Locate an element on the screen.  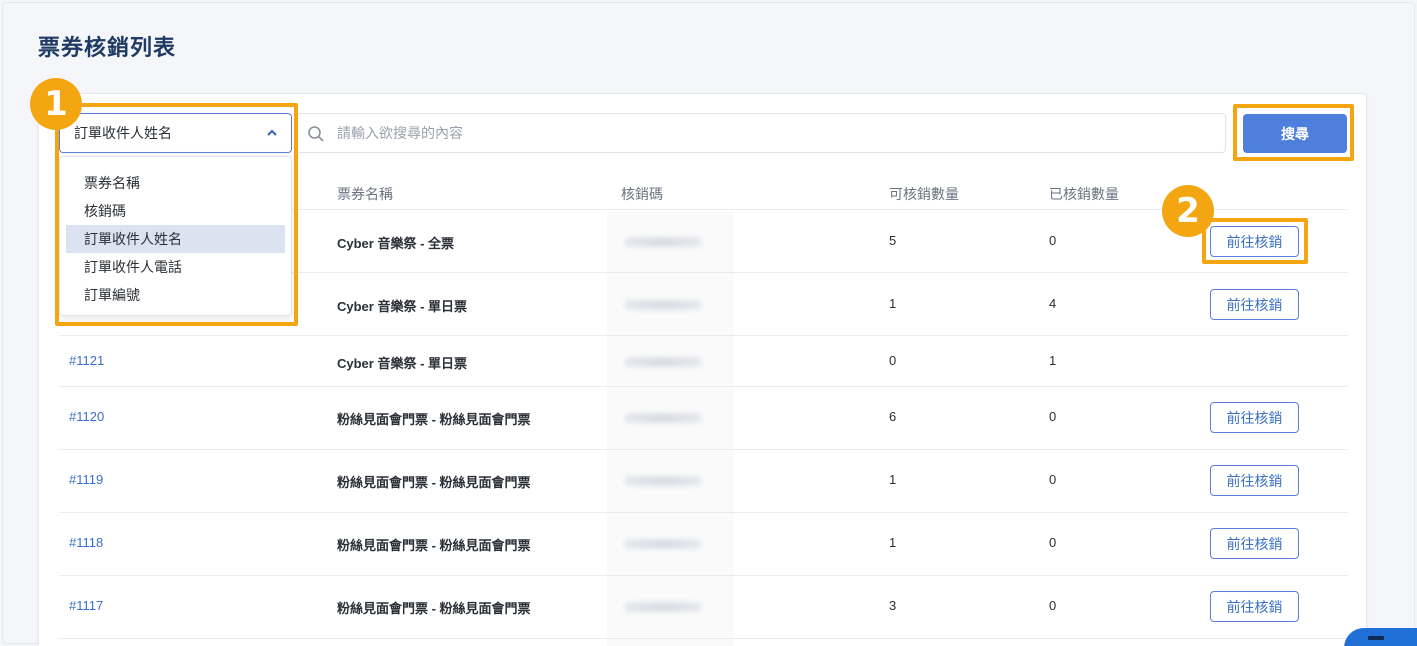
chat-button is located at coordinates (1380, 637).